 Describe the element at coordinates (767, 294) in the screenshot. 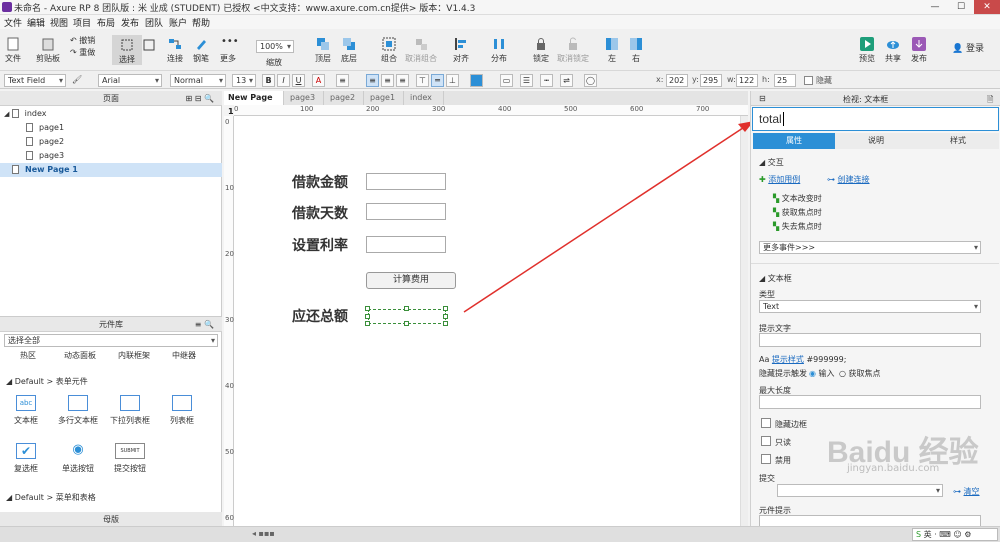

I see `type-label: 类型` at that location.